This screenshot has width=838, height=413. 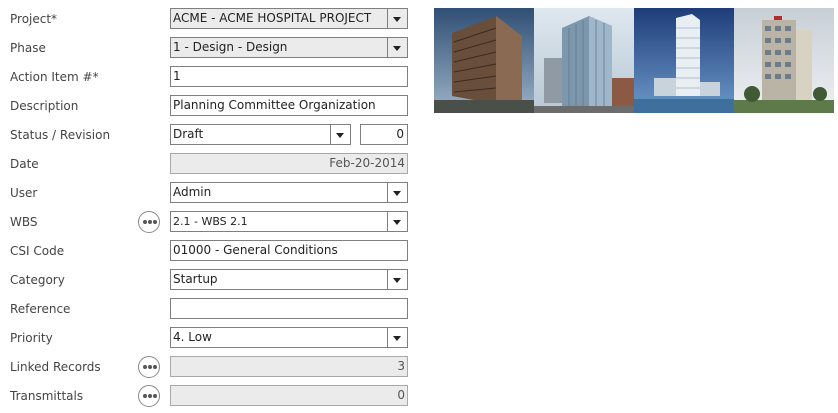 I want to click on user-select: Admin, so click(x=289, y=192).